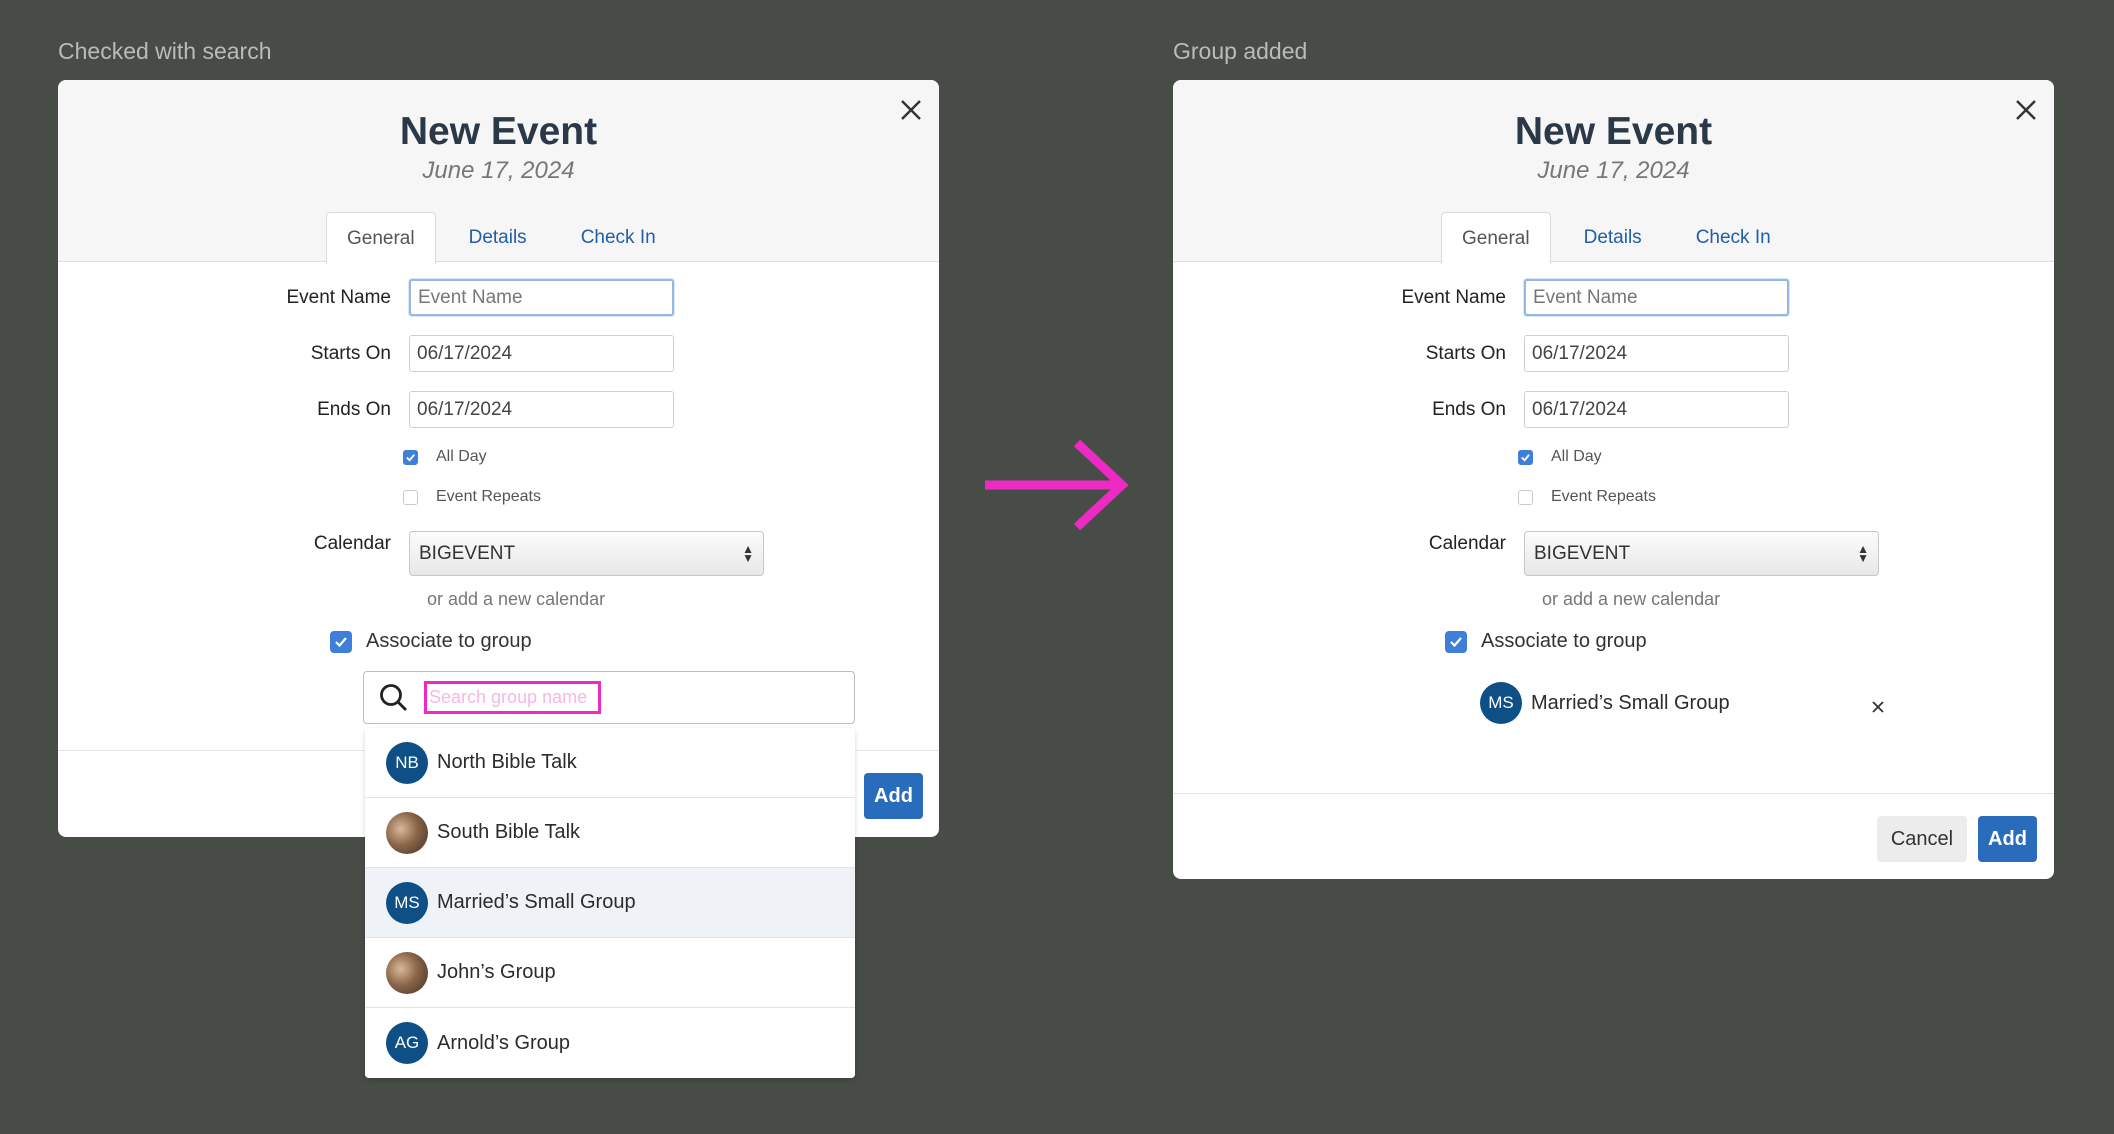 This screenshot has width=2114, height=1134. Describe the element at coordinates (407, 762) in the screenshot. I see `avatar: NB` at that location.